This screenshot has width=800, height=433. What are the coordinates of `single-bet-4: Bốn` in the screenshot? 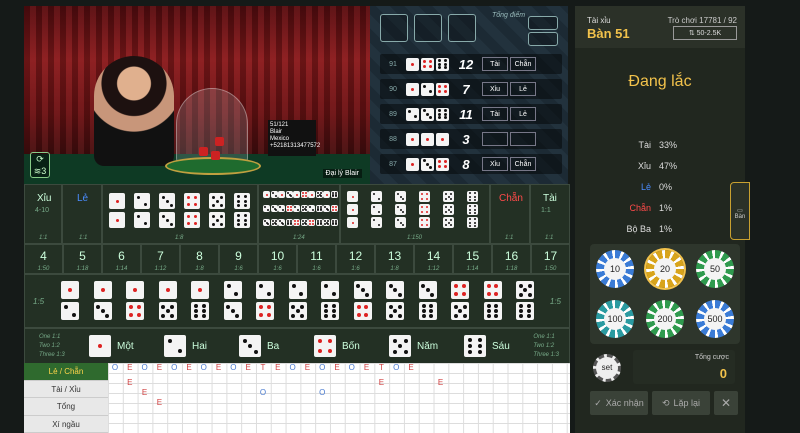 It's located at (337, 346).